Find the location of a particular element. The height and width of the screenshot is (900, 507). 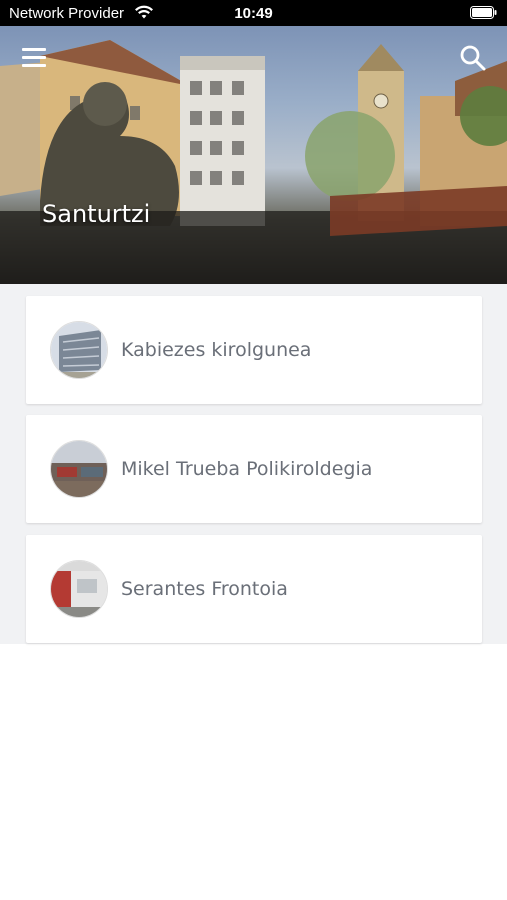

search-icon is located at coordinates (473, 58).